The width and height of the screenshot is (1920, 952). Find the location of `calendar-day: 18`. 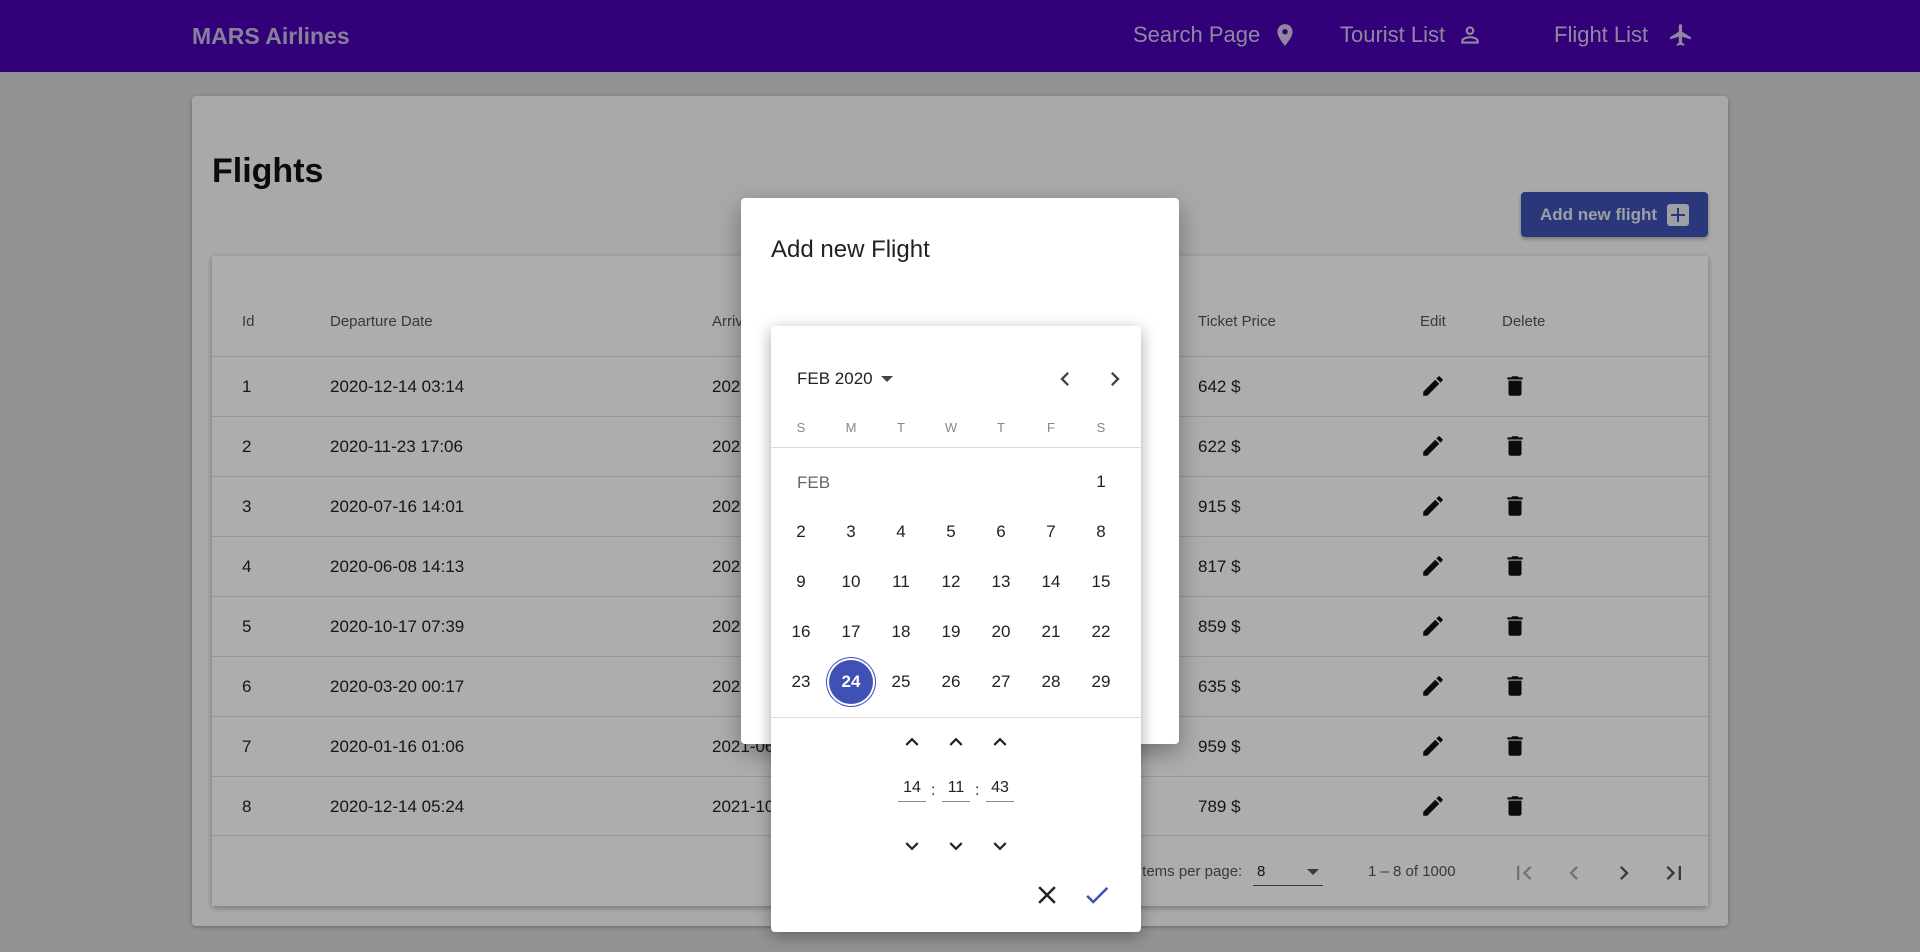

calendar-day: 18 is located at coordinates (901, 632).